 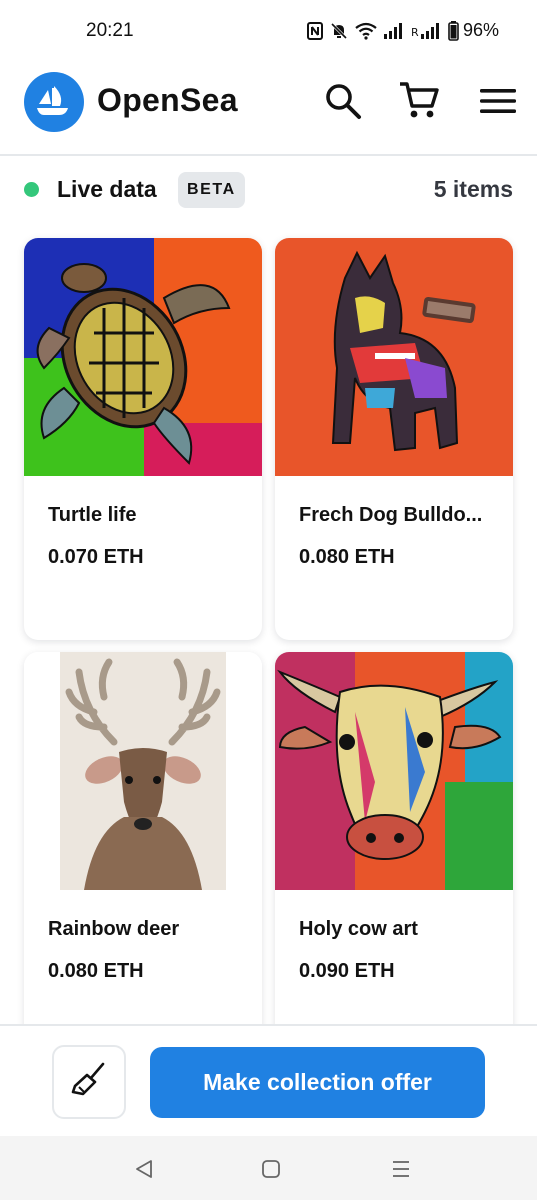 What do you see at coordinates (211, 190) in the screenshot?
I see `beta-badge: BETA` at bounding box center [211, 190].